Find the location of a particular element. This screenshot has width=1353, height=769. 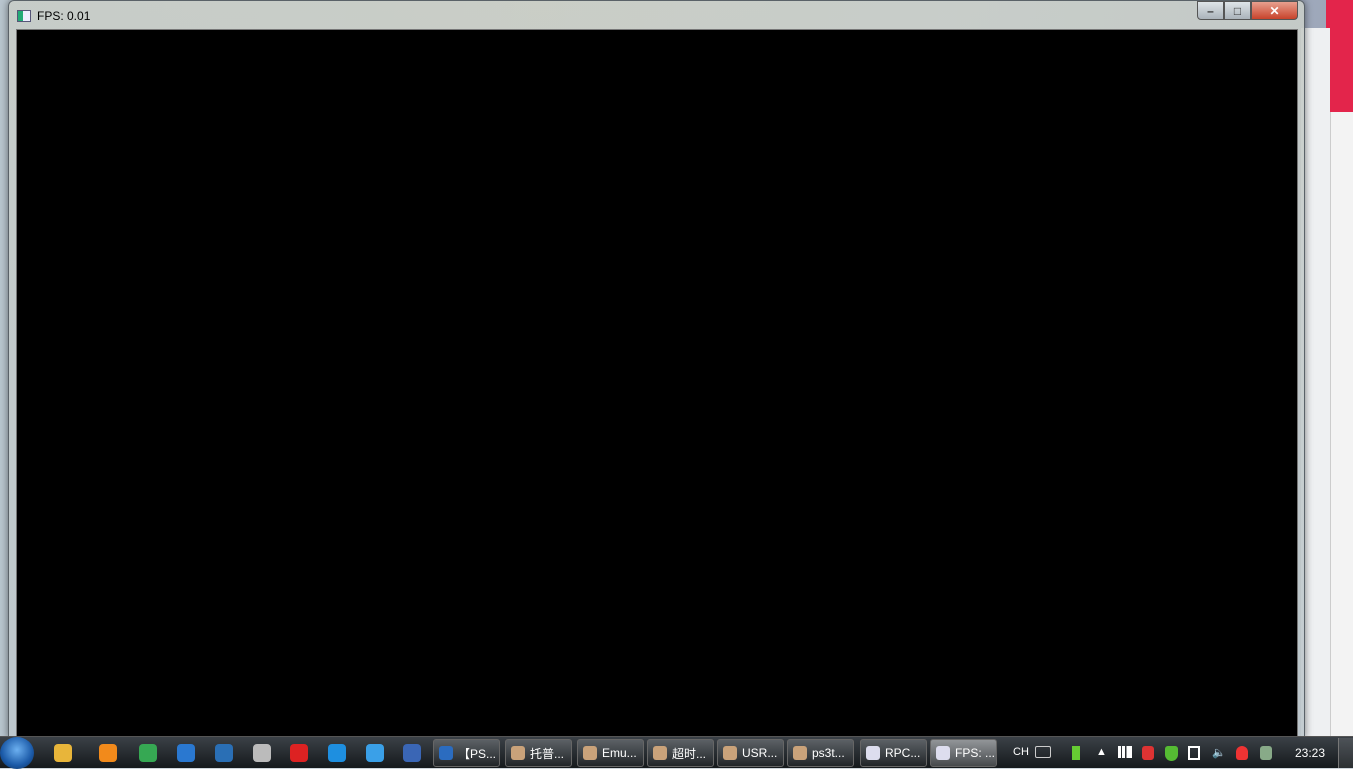

minimize-button: – is located at coordinates (1210, 10).